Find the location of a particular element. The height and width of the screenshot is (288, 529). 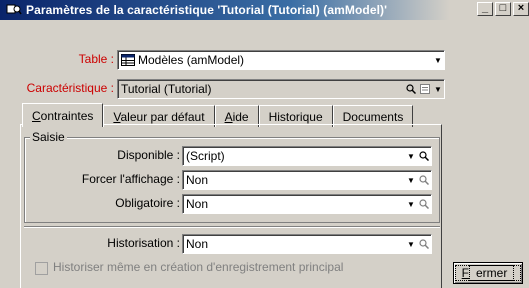

fermer-button: Fermer is located at coordinates (488, 273).